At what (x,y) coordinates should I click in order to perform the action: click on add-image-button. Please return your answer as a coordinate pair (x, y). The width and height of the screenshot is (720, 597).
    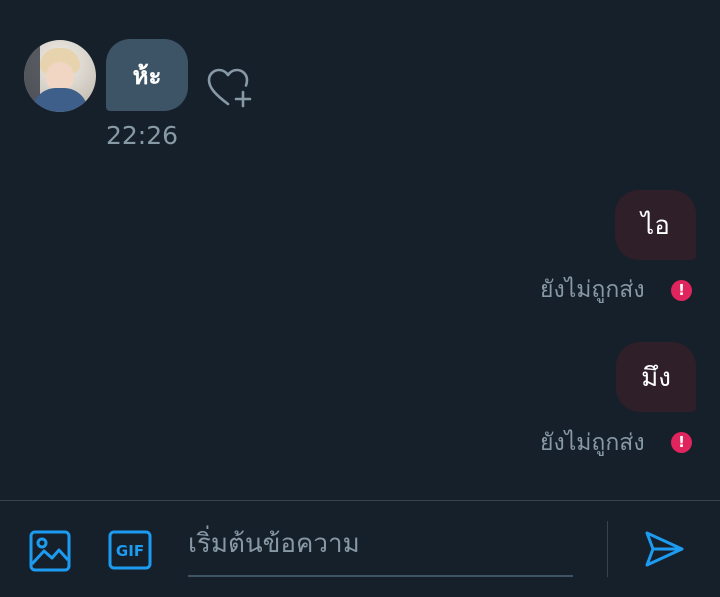
    Looking at the image, I should click on (50, 551).